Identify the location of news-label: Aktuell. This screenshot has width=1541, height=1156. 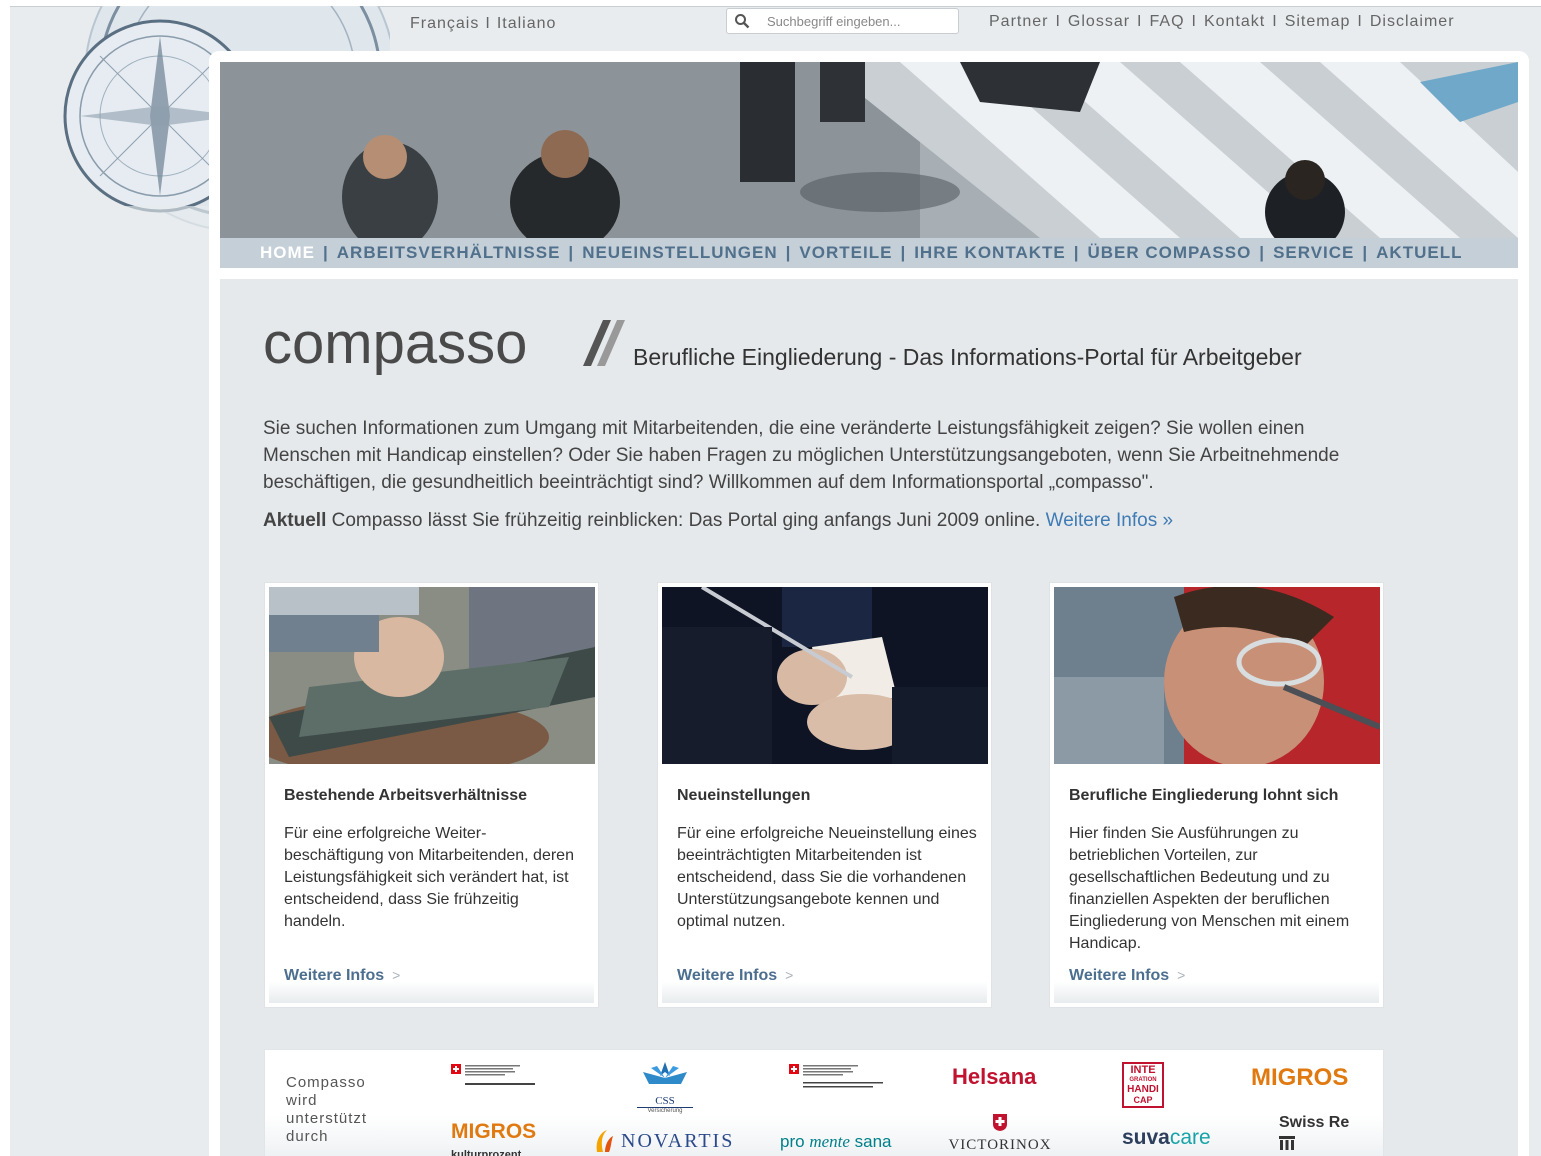
(295, 520).